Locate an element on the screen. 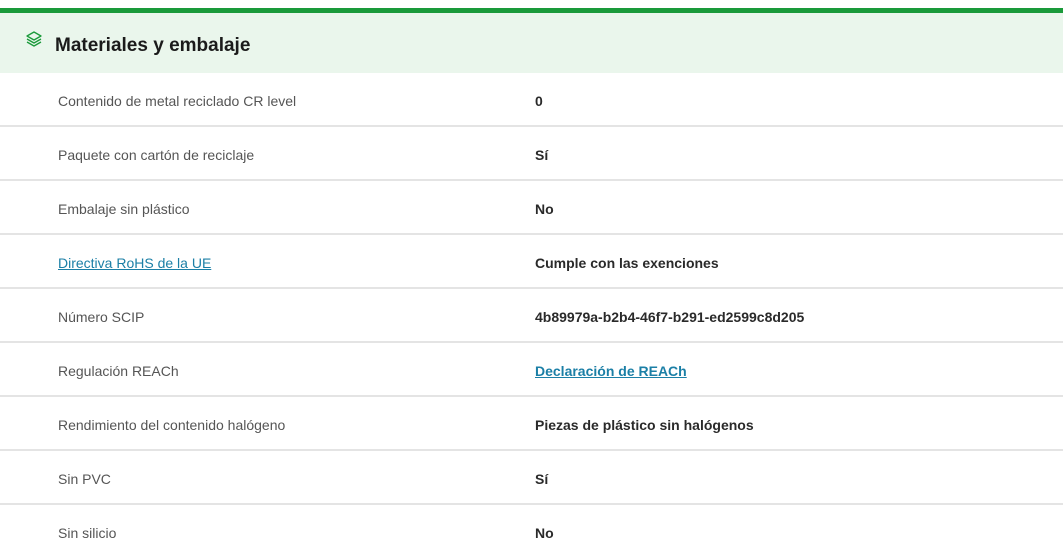  row-value: 0 is located at coordinates (539, 101).